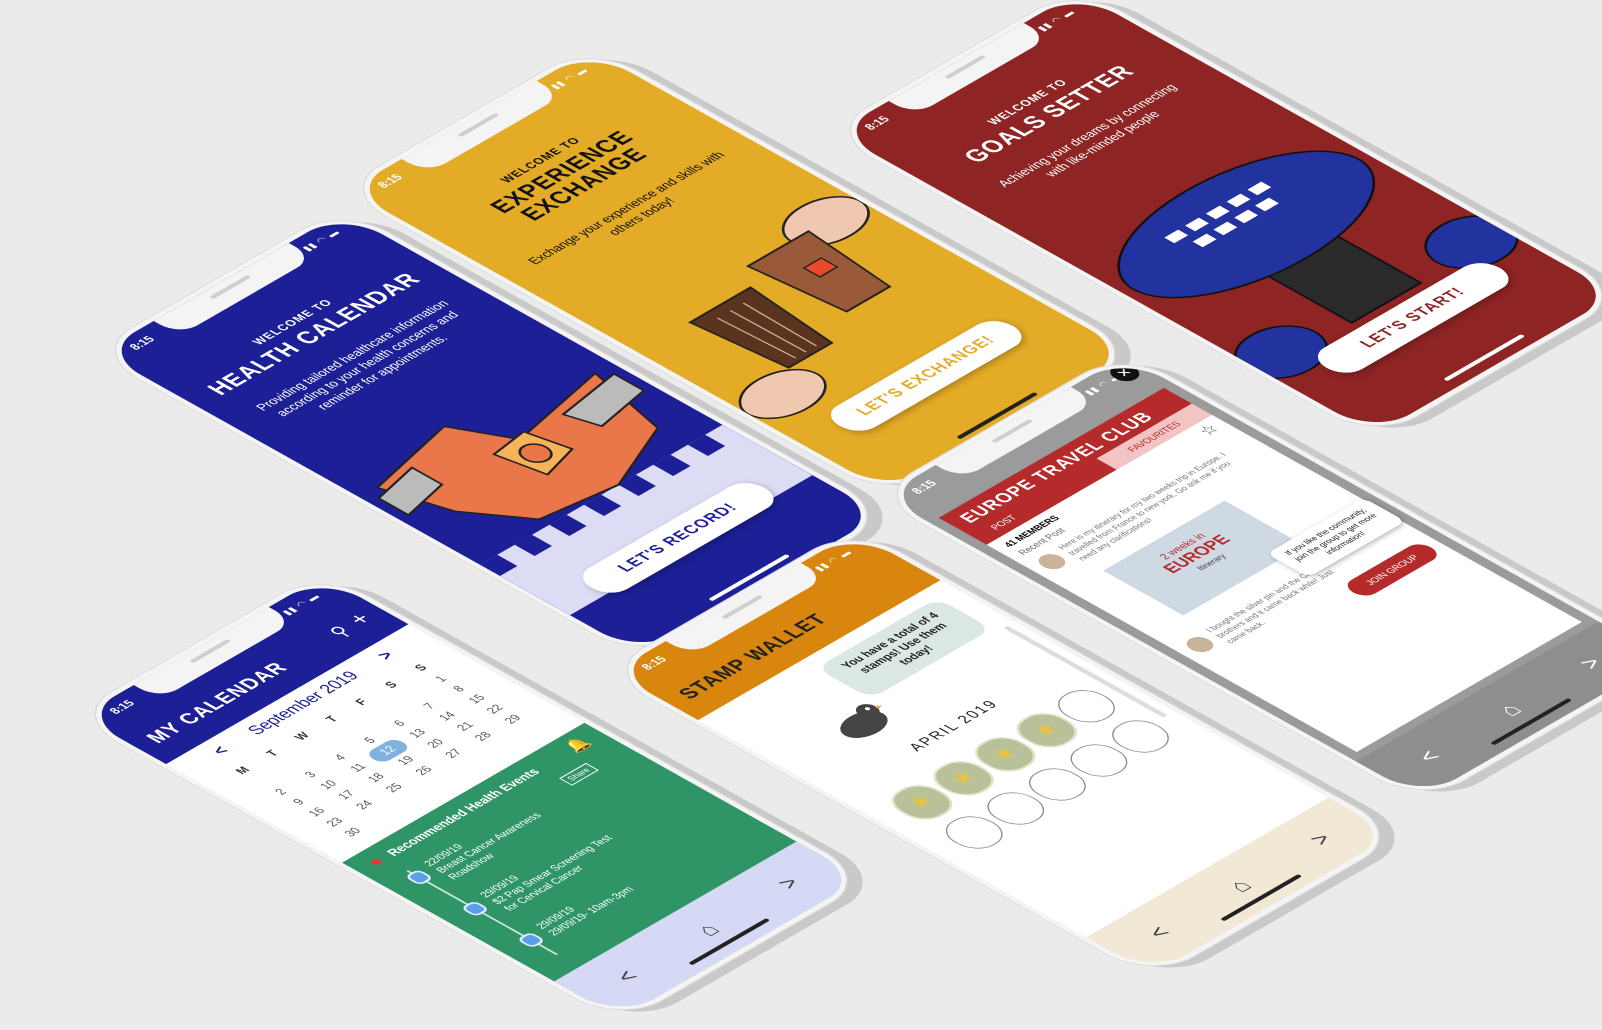 Image resolution: width=1602 pixels, height=1030 pixels. Describe the element at coordinates (378, 863) in the screenshot. I see `flag-icon: ⚑` at that location.